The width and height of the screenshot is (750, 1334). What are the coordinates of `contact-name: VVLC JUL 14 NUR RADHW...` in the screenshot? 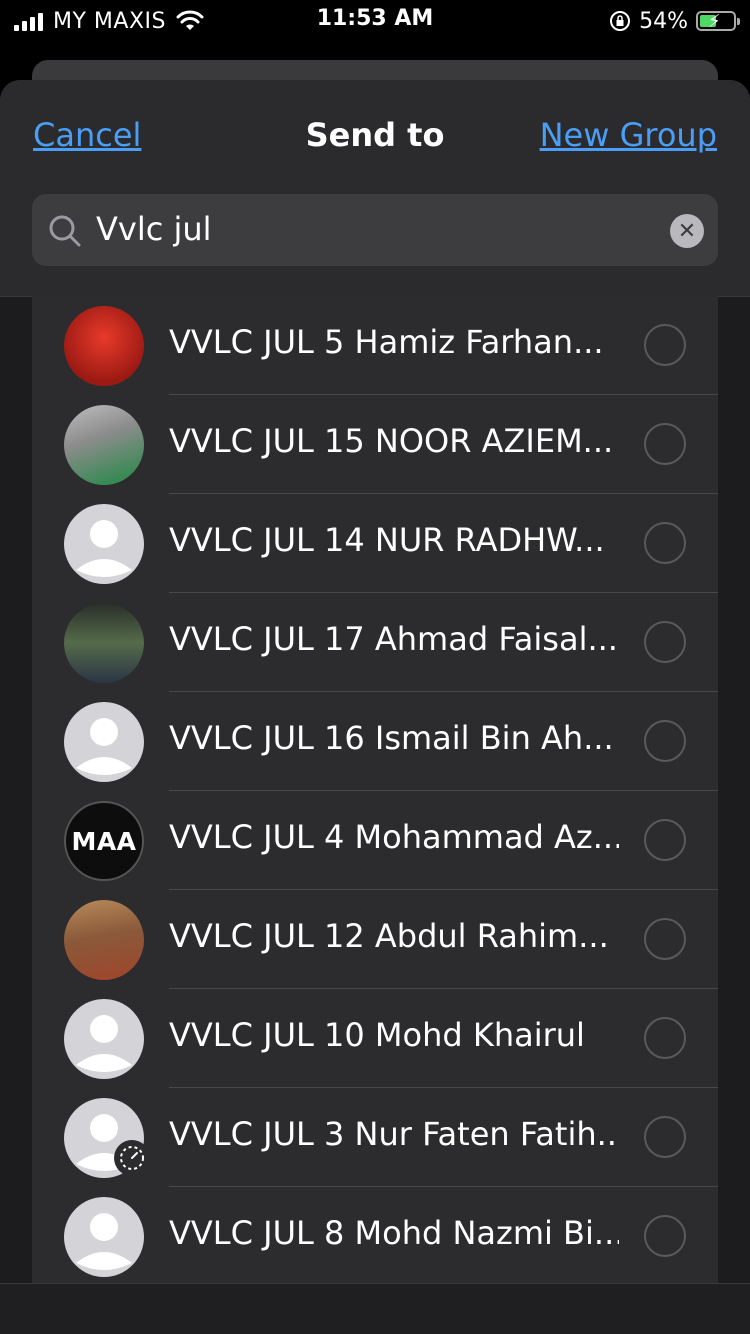 It's located at (387, 540).